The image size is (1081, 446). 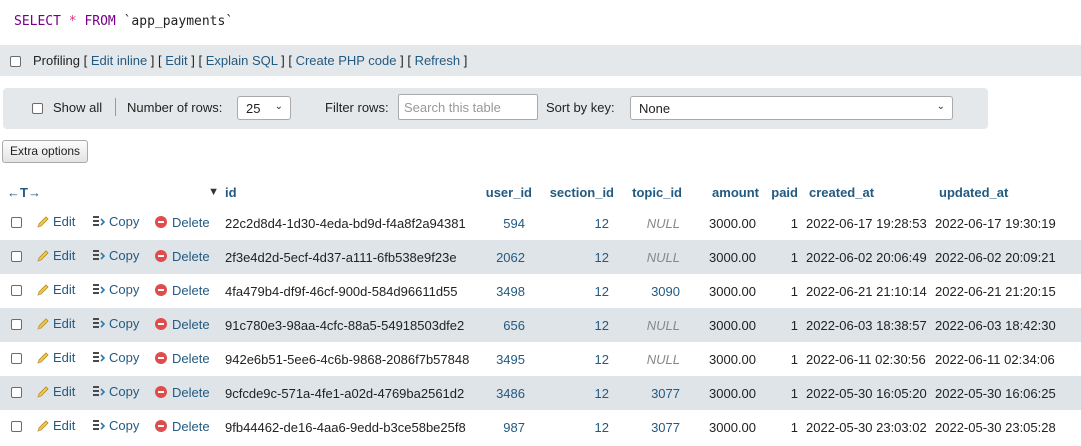 I want to click on cell-updated-at: 2022-06-02 20:09:21, so click(x=1007, y=257).